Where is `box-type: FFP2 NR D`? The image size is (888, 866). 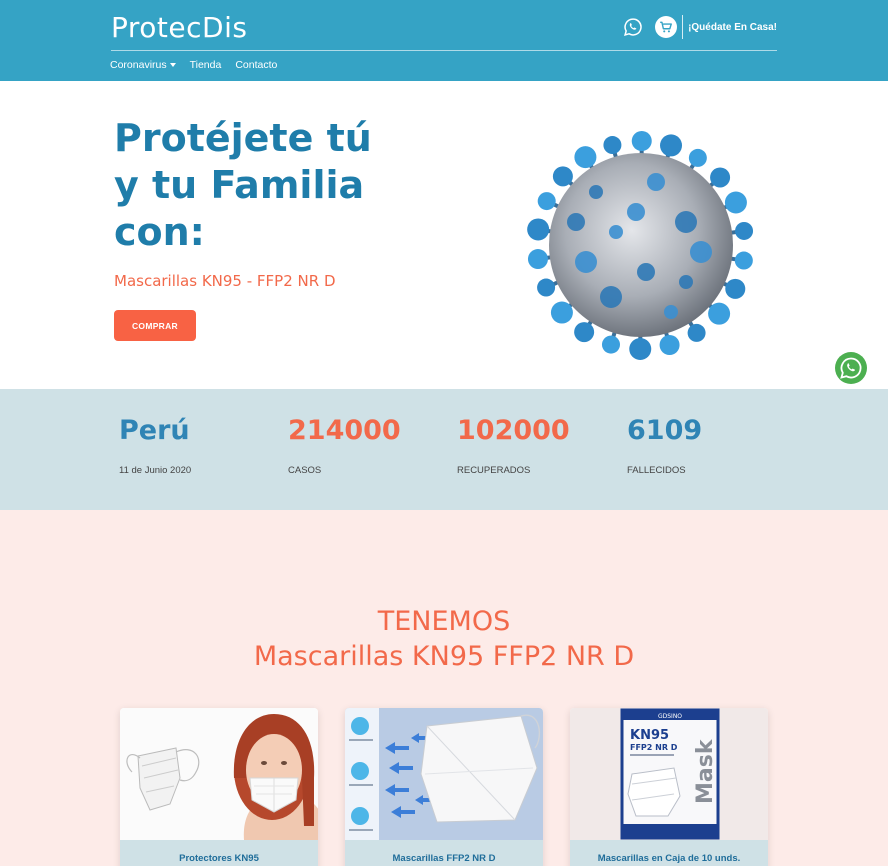
box-type: FFP2 NR D is located at coordinates (654, 747).